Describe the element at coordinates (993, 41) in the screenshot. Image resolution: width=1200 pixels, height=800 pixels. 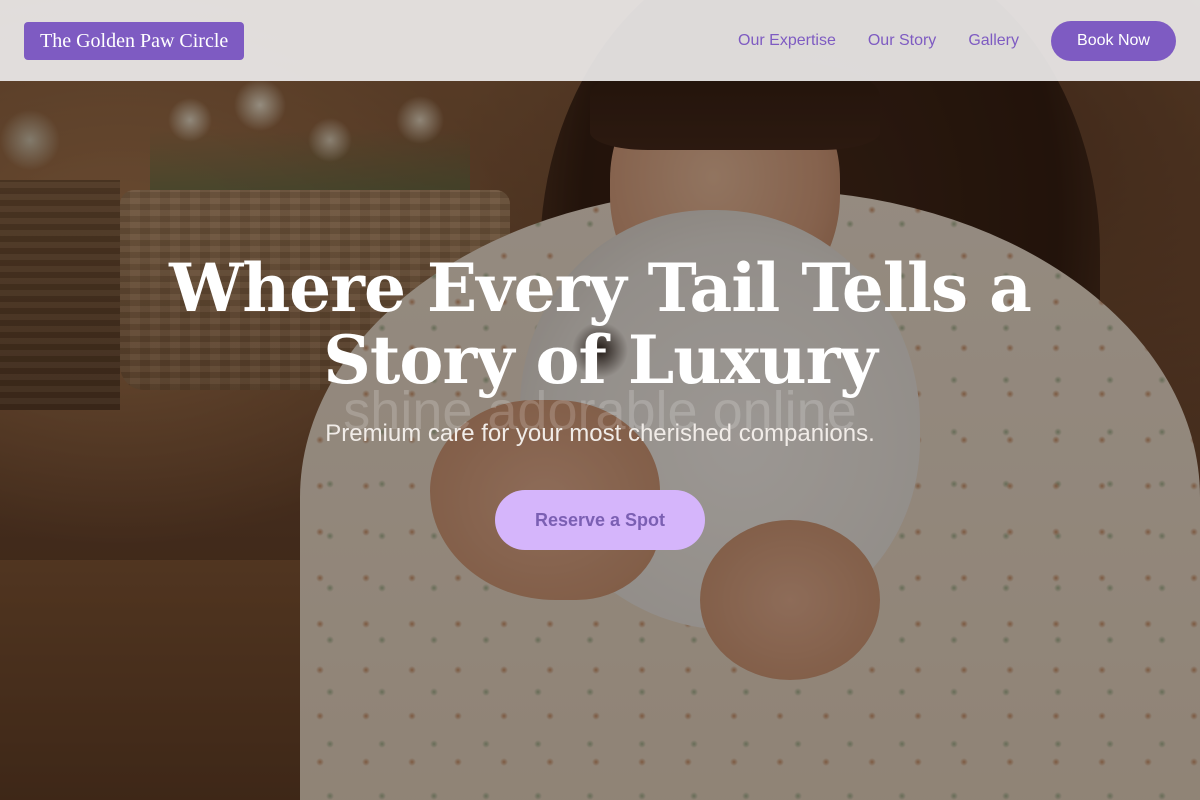
I see `nav-link-gallery: Gallery` at that location.